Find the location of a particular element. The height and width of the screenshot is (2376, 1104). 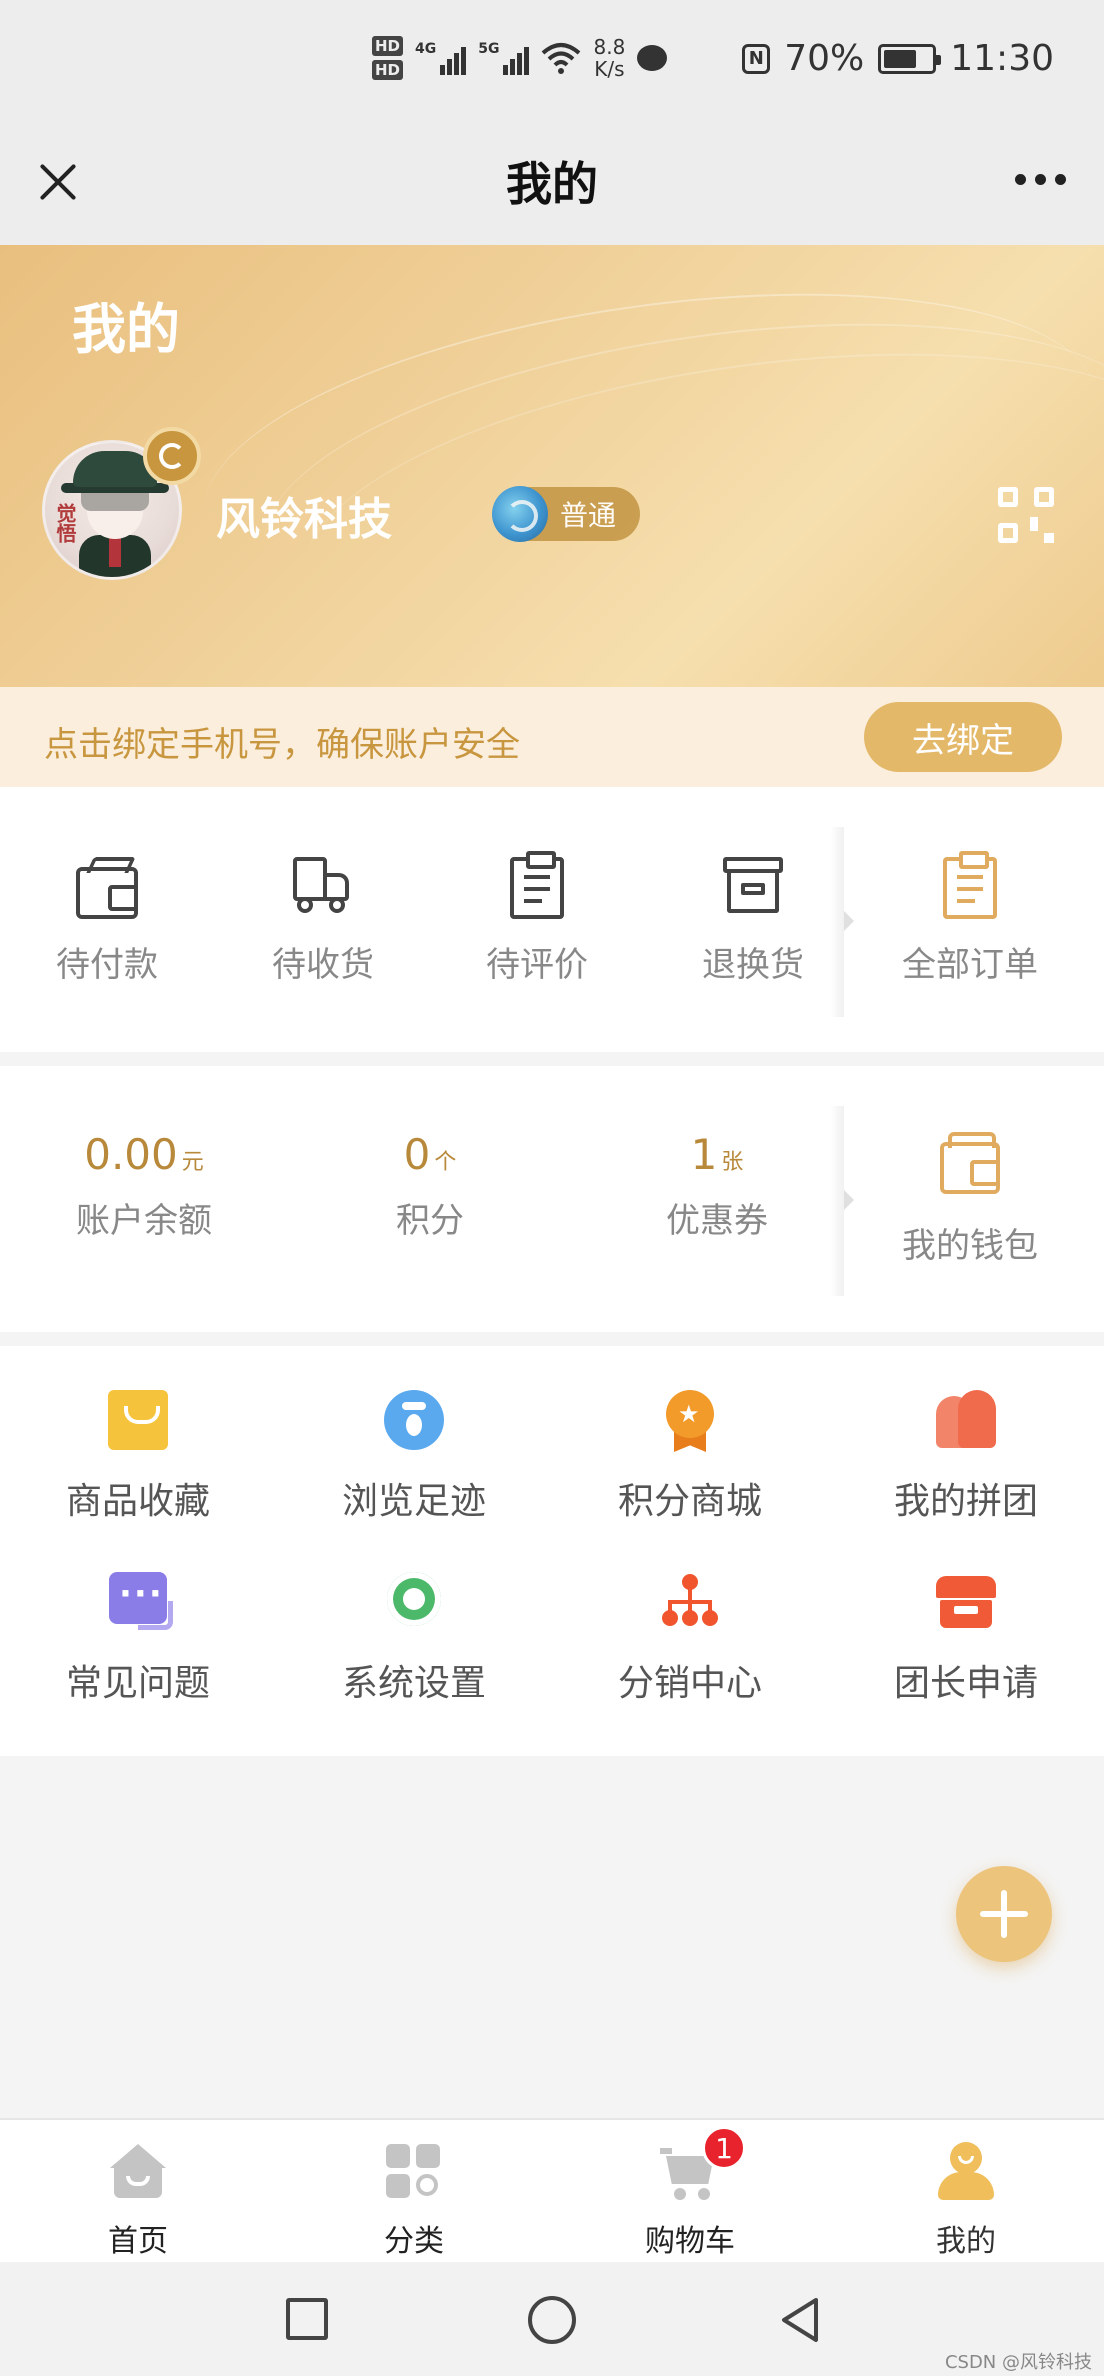

tool-favorites: 商品收藏 is located at coordinates (138, 1457).